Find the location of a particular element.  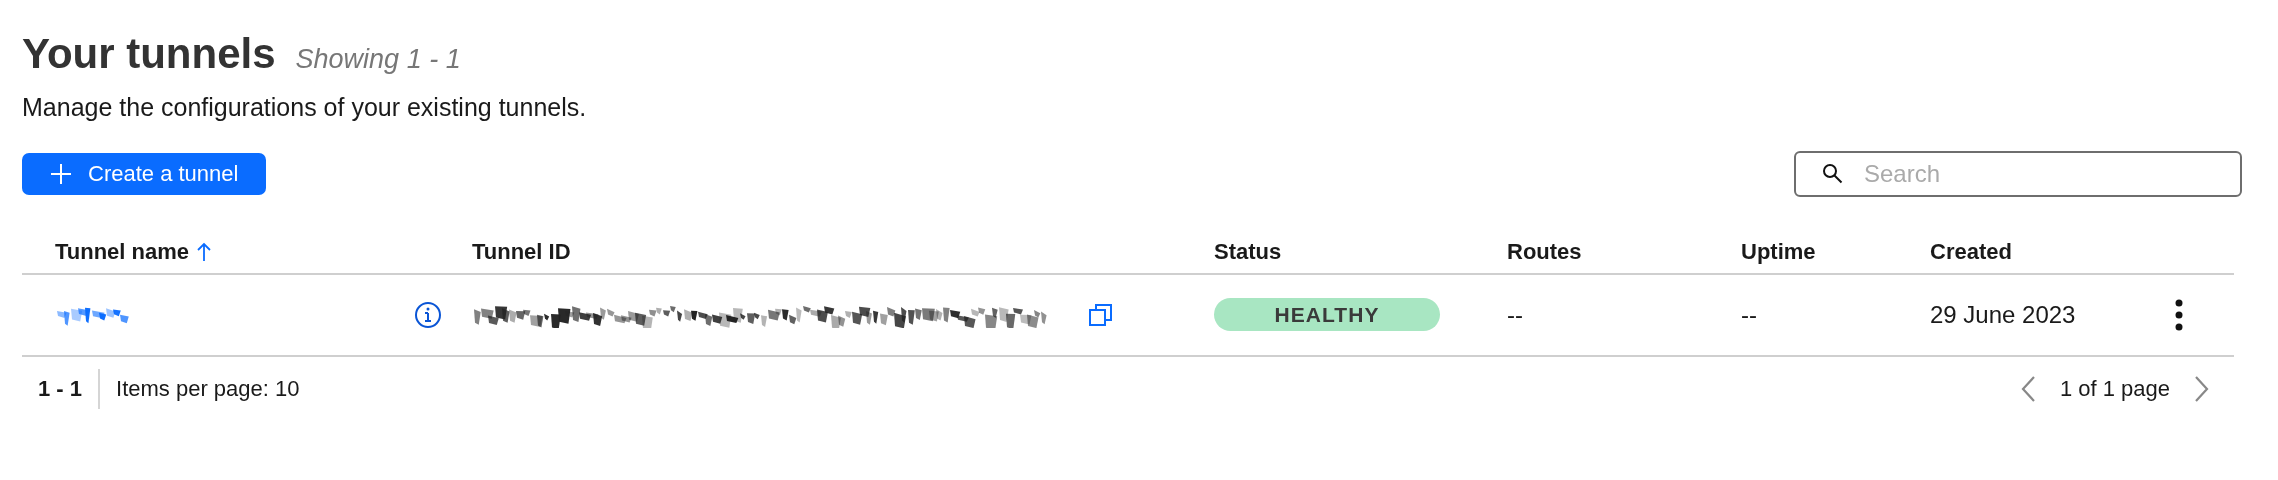

result-count: Showing 1 - 1 is located at coordinates (378, 59).